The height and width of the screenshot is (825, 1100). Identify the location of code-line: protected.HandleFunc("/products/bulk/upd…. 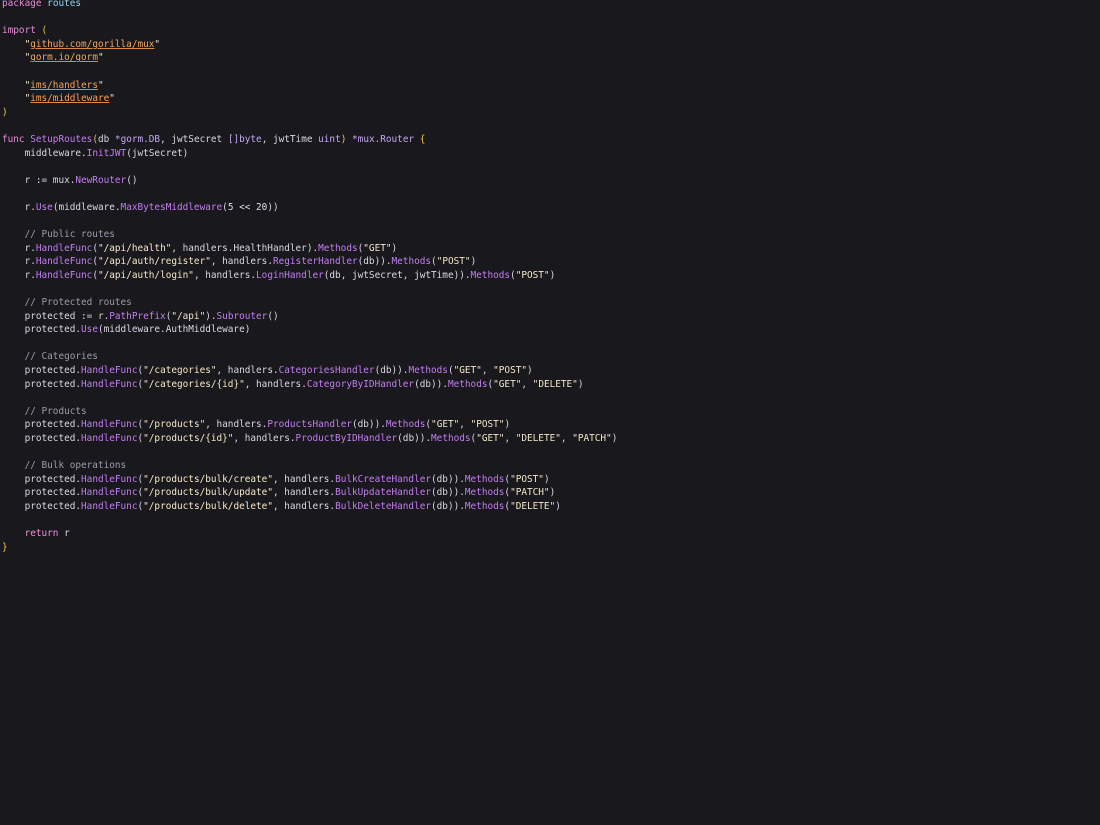
(309, 493).